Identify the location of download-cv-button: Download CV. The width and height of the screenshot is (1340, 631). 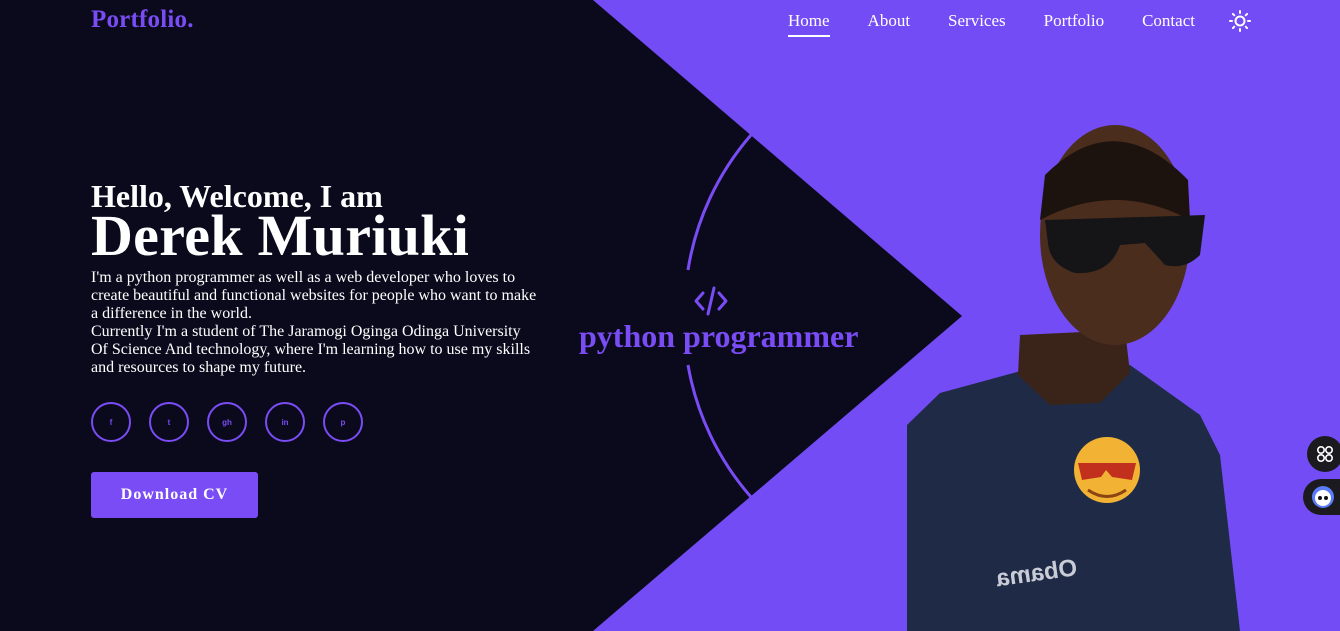
(174, 495).